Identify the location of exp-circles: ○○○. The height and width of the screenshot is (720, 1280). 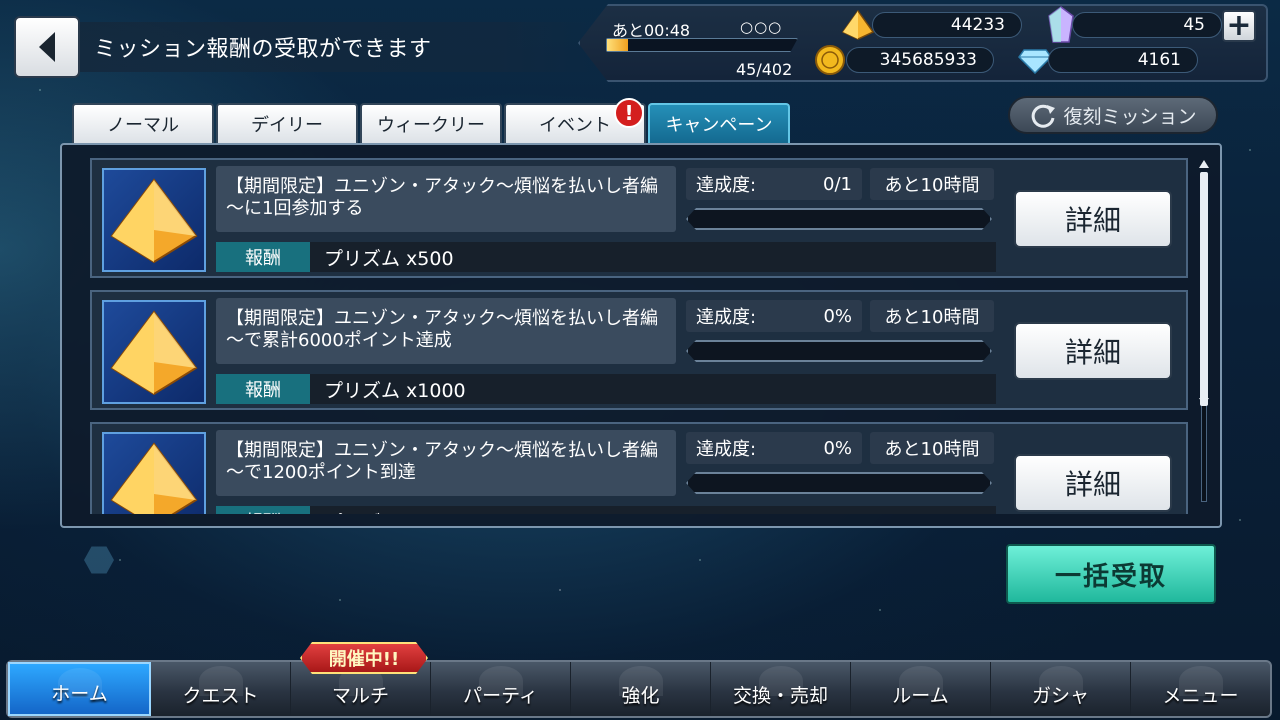
(761, 27).